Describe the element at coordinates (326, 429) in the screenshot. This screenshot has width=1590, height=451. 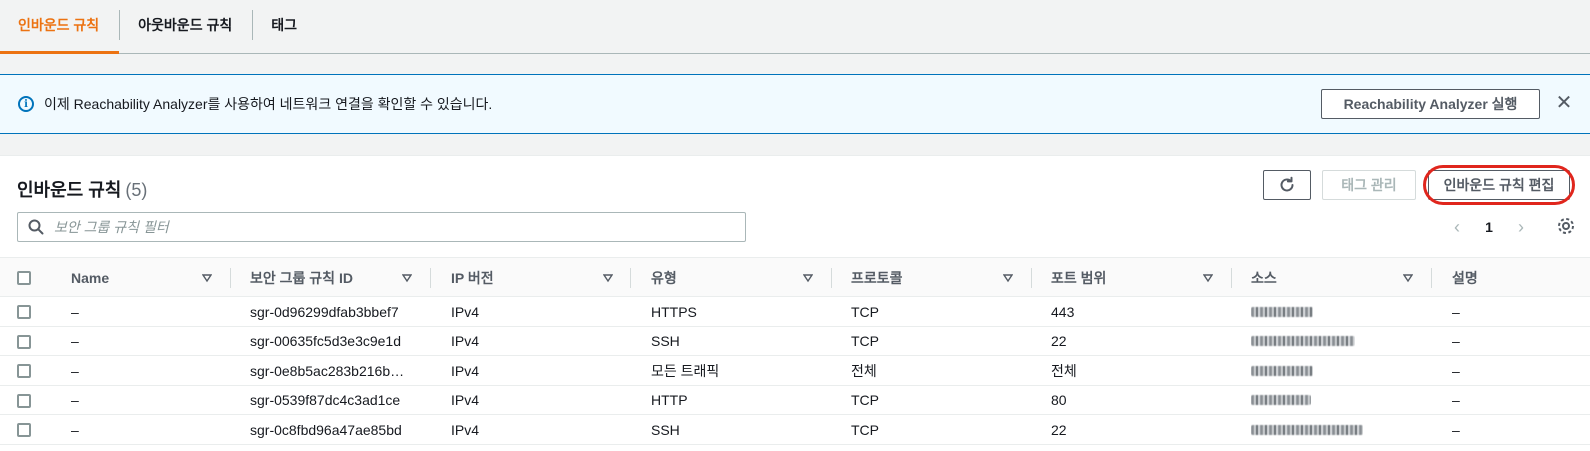
I see `cell-rule-id: sgr-0c8fbd96a47ae85bd` at that location.